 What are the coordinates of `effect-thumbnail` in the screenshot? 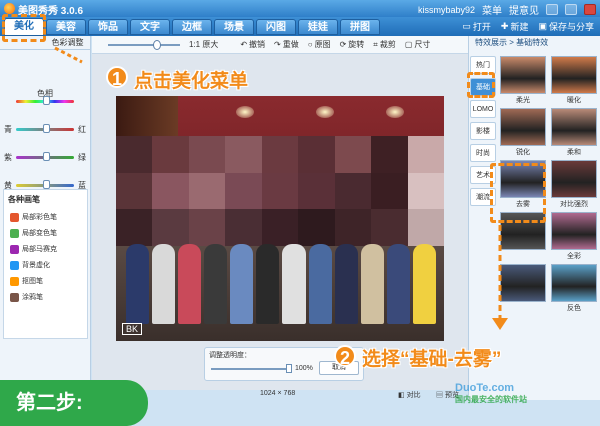 It's located at (523, 283).